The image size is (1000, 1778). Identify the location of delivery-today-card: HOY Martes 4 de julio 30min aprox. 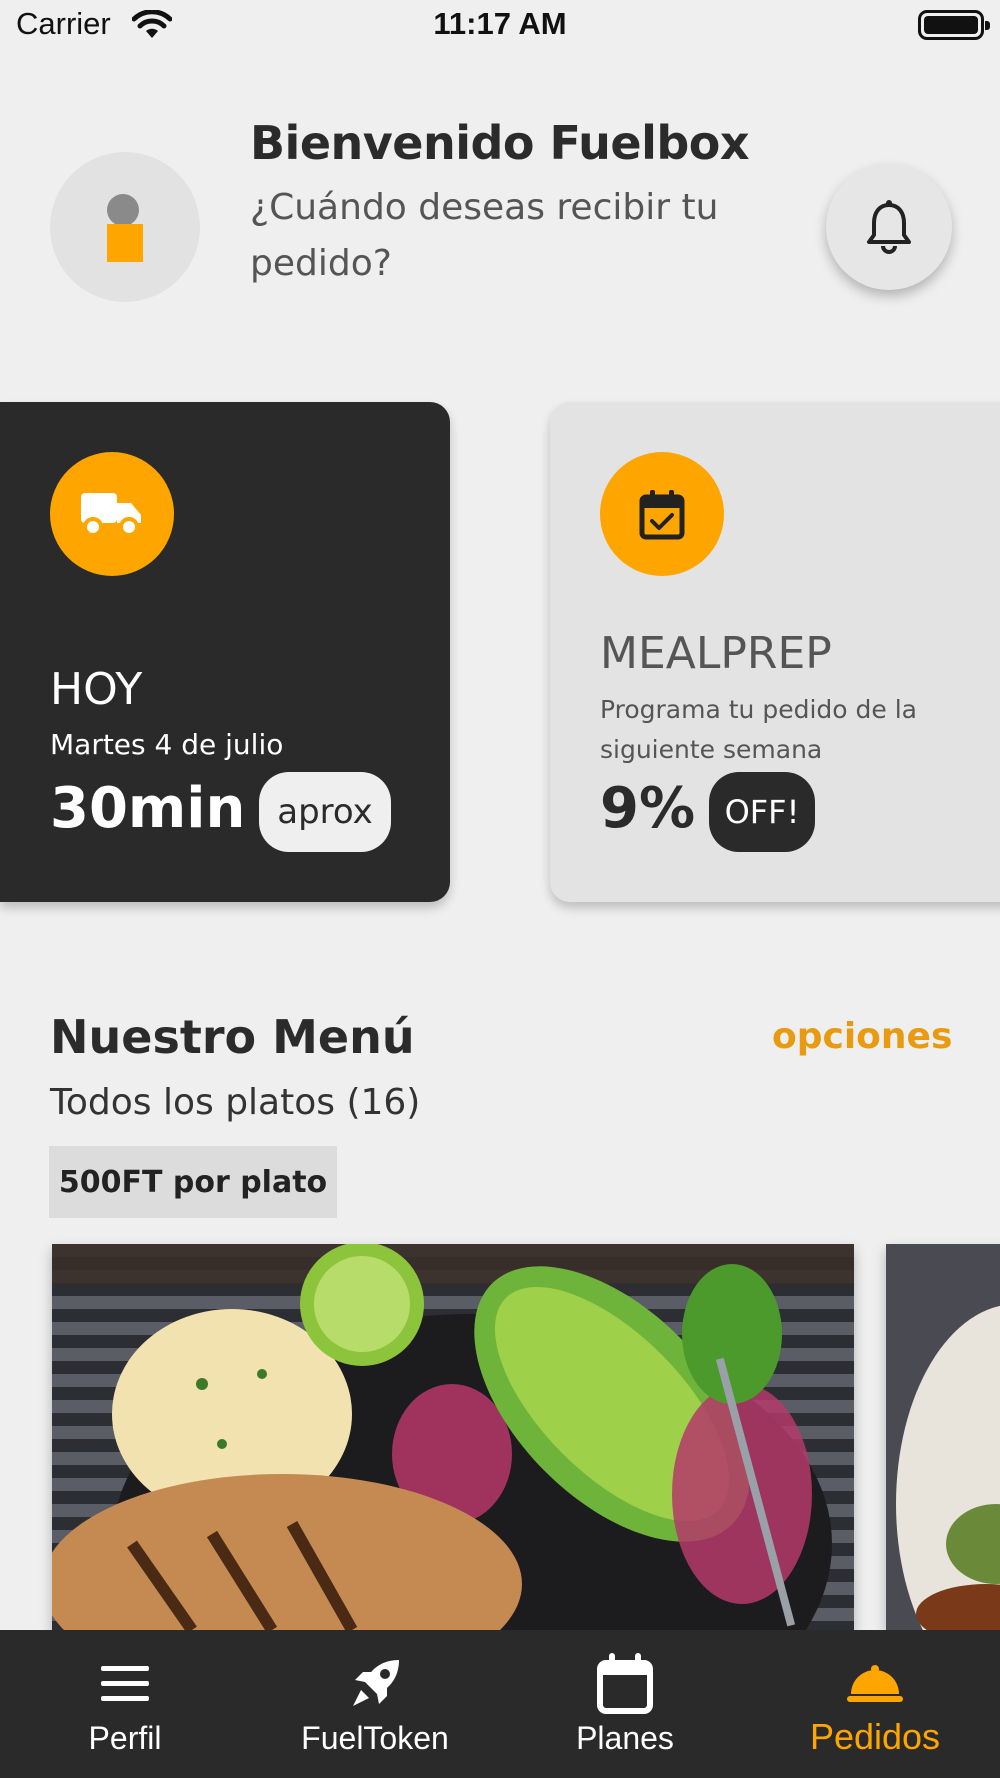
(225, 652).